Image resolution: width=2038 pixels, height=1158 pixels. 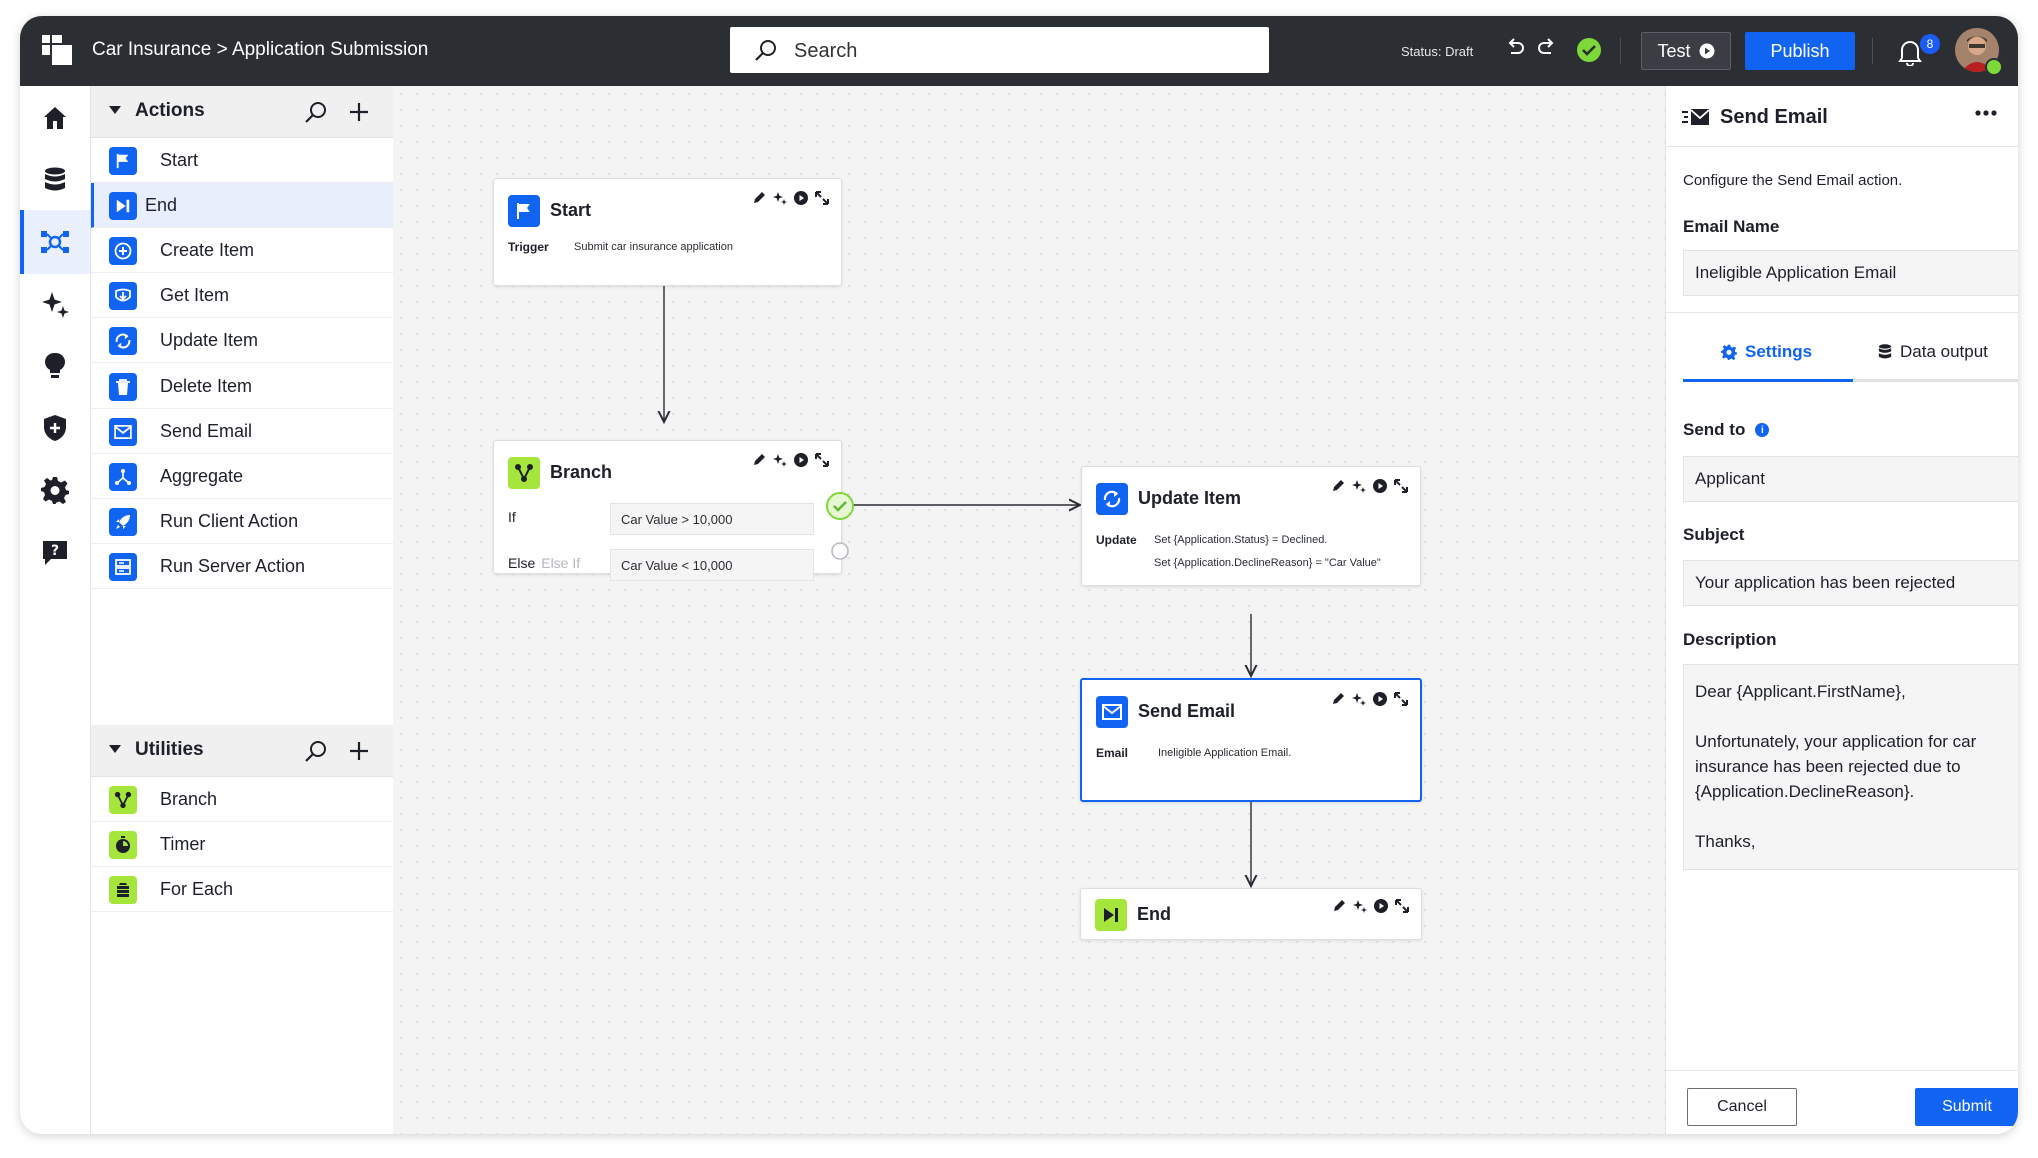 What do you see at coordinates (242, 751) in the screenshot?
I see `utilities-section-header: Utilities` at bounding box center [242, 751].